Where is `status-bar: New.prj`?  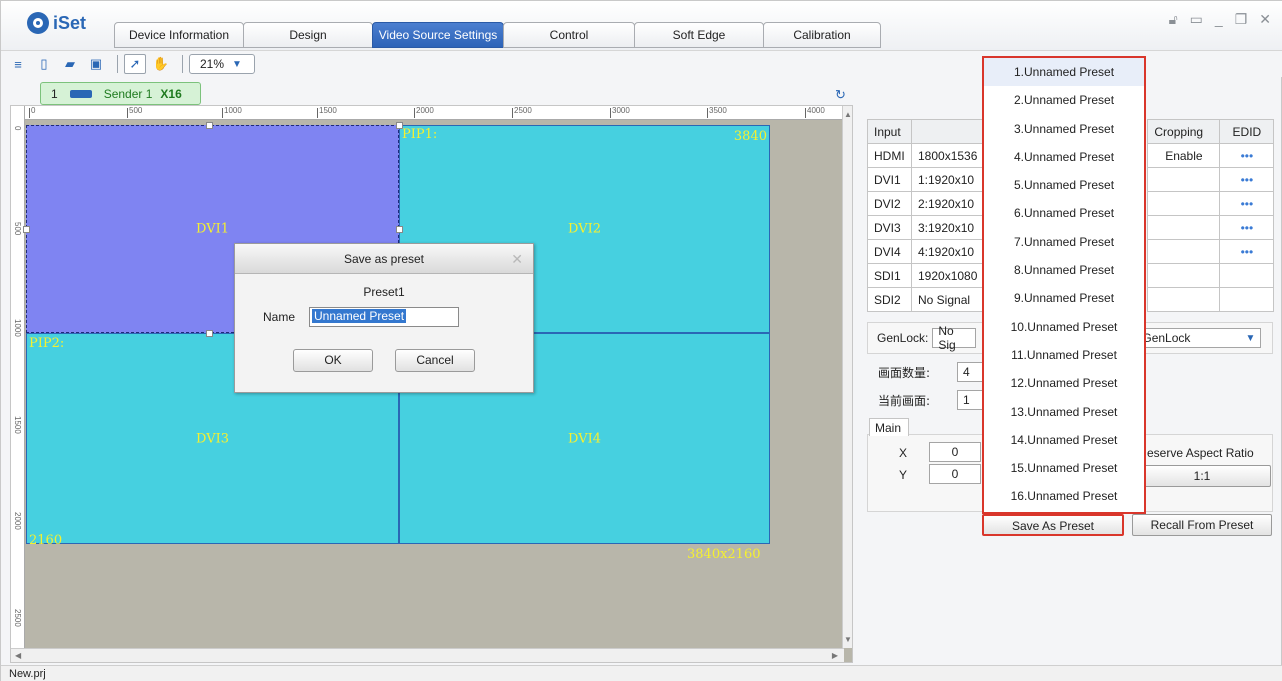 status-bar: New.prj is located at coordinates (641, 673).